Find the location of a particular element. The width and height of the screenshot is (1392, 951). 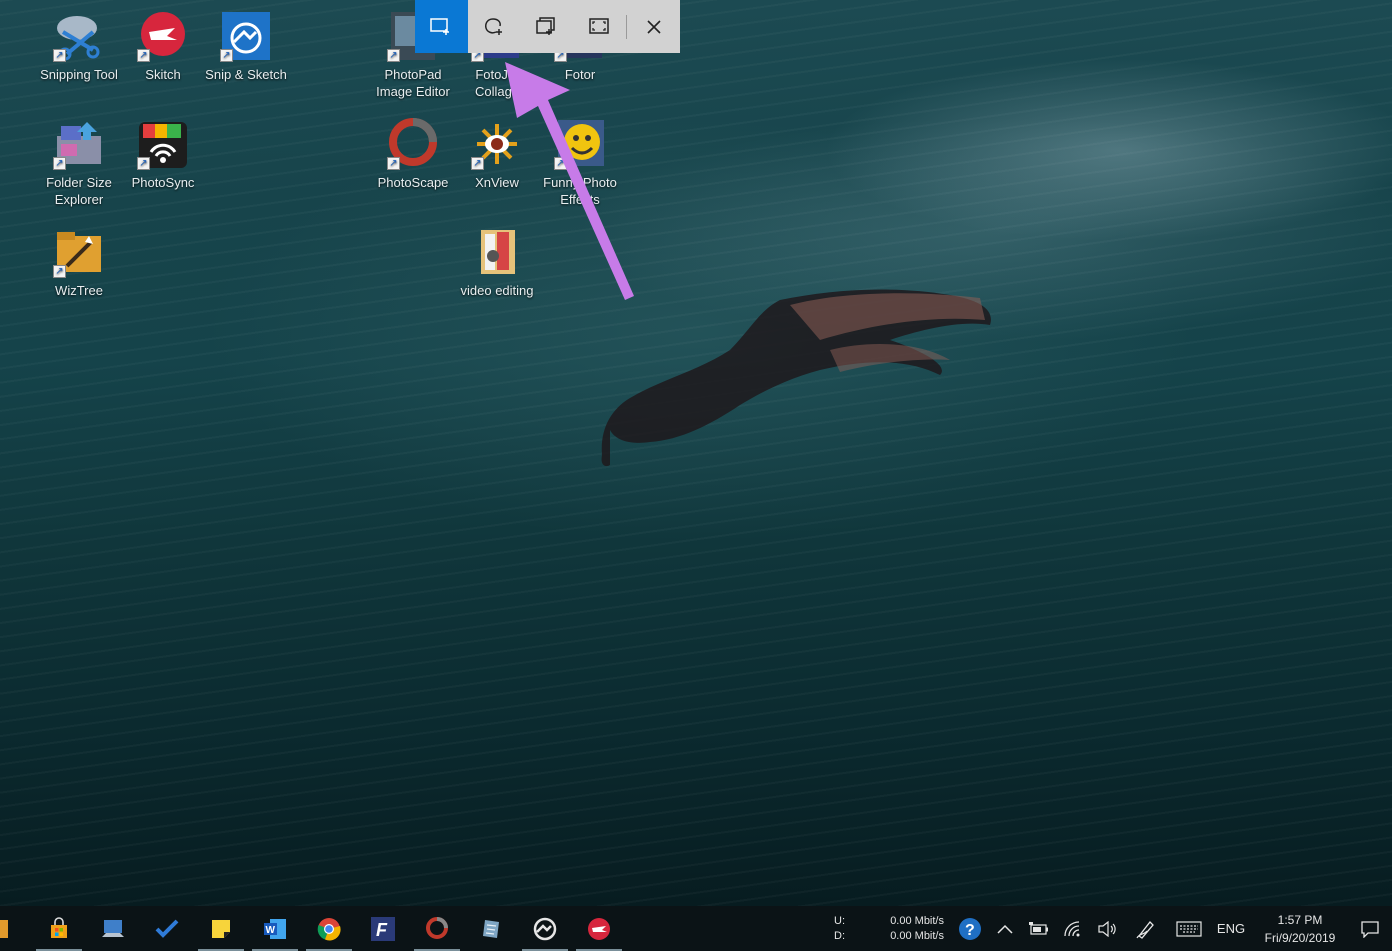

battery-button is located at coordinates (1039, 928).